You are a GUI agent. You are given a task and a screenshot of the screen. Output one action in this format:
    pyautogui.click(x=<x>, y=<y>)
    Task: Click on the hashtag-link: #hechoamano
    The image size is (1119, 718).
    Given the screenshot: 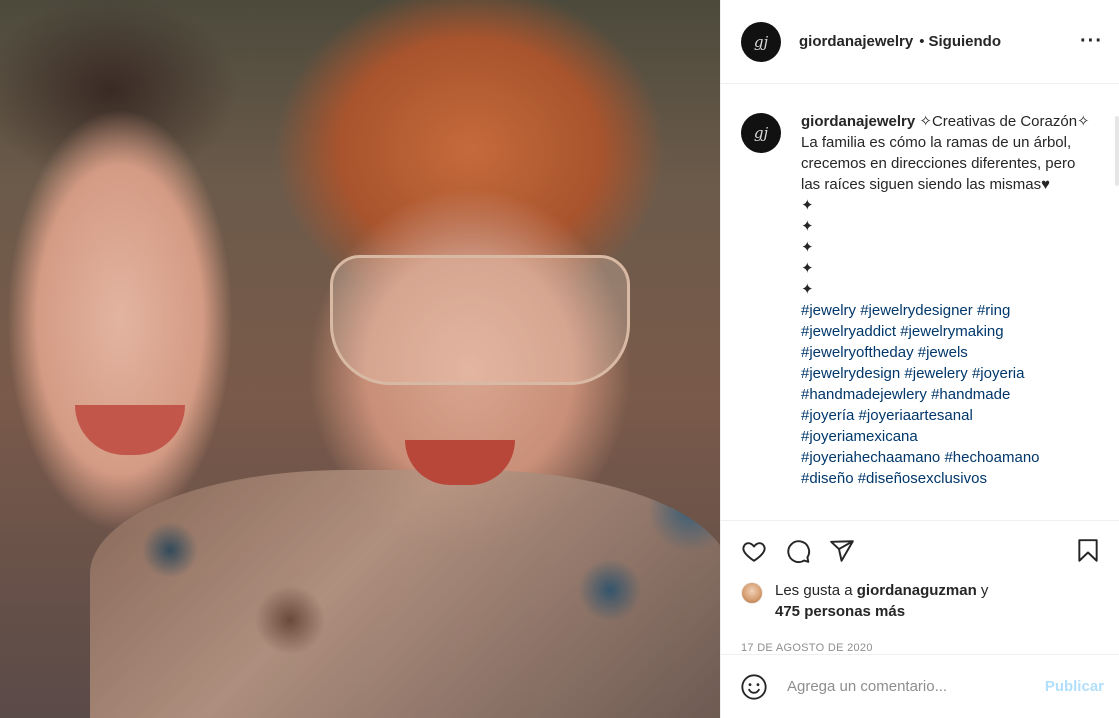 What is the action you would take?
    pyautogui.click(x=991, y=457)
    